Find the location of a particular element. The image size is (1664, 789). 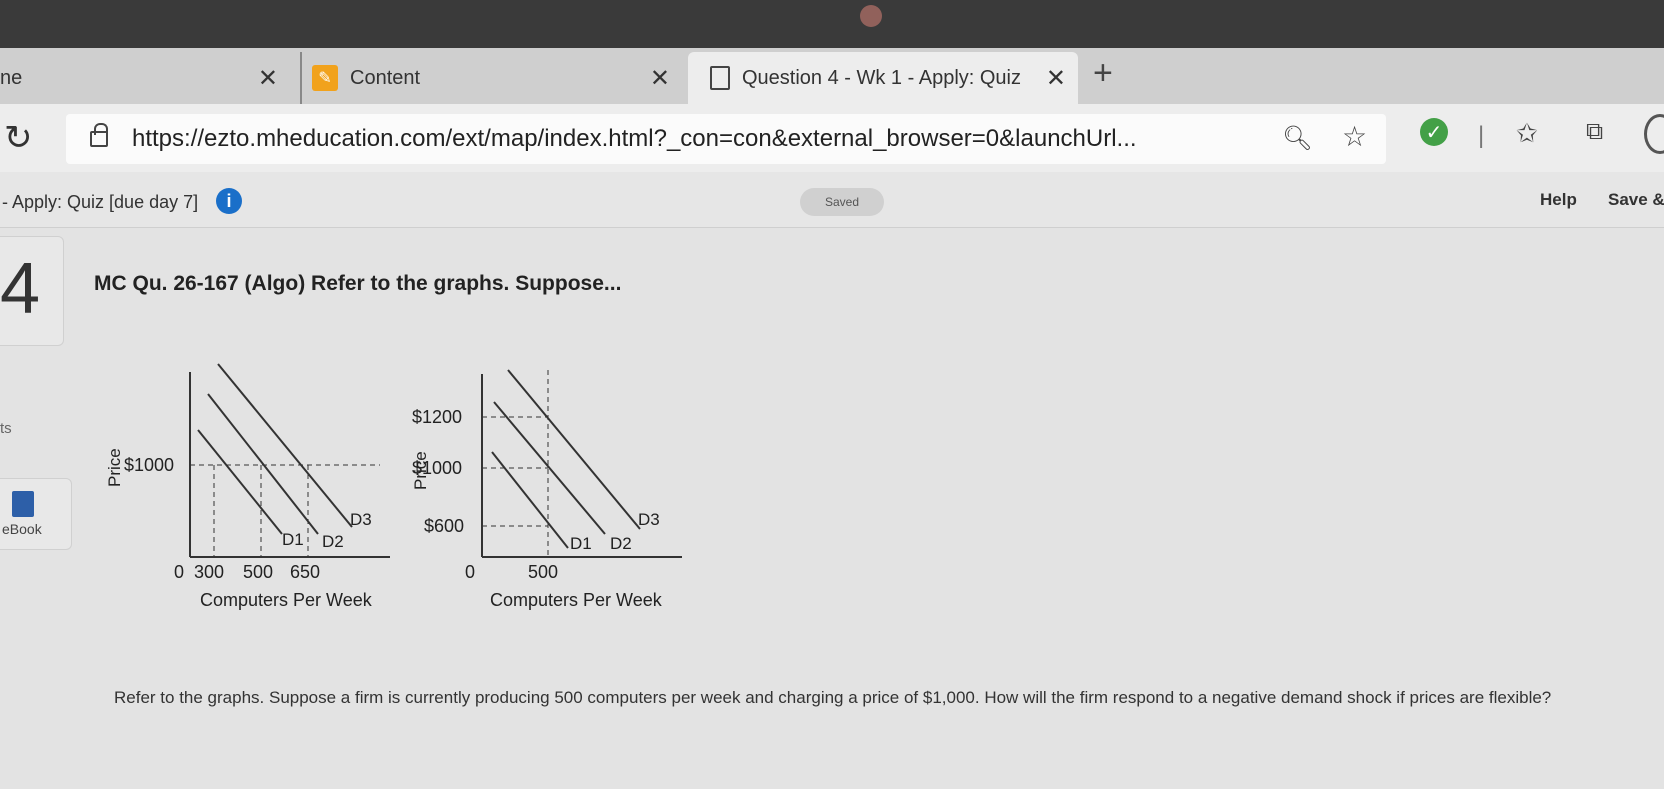

graph-a-d1-label: D1 is located at coordinates (293, 539).